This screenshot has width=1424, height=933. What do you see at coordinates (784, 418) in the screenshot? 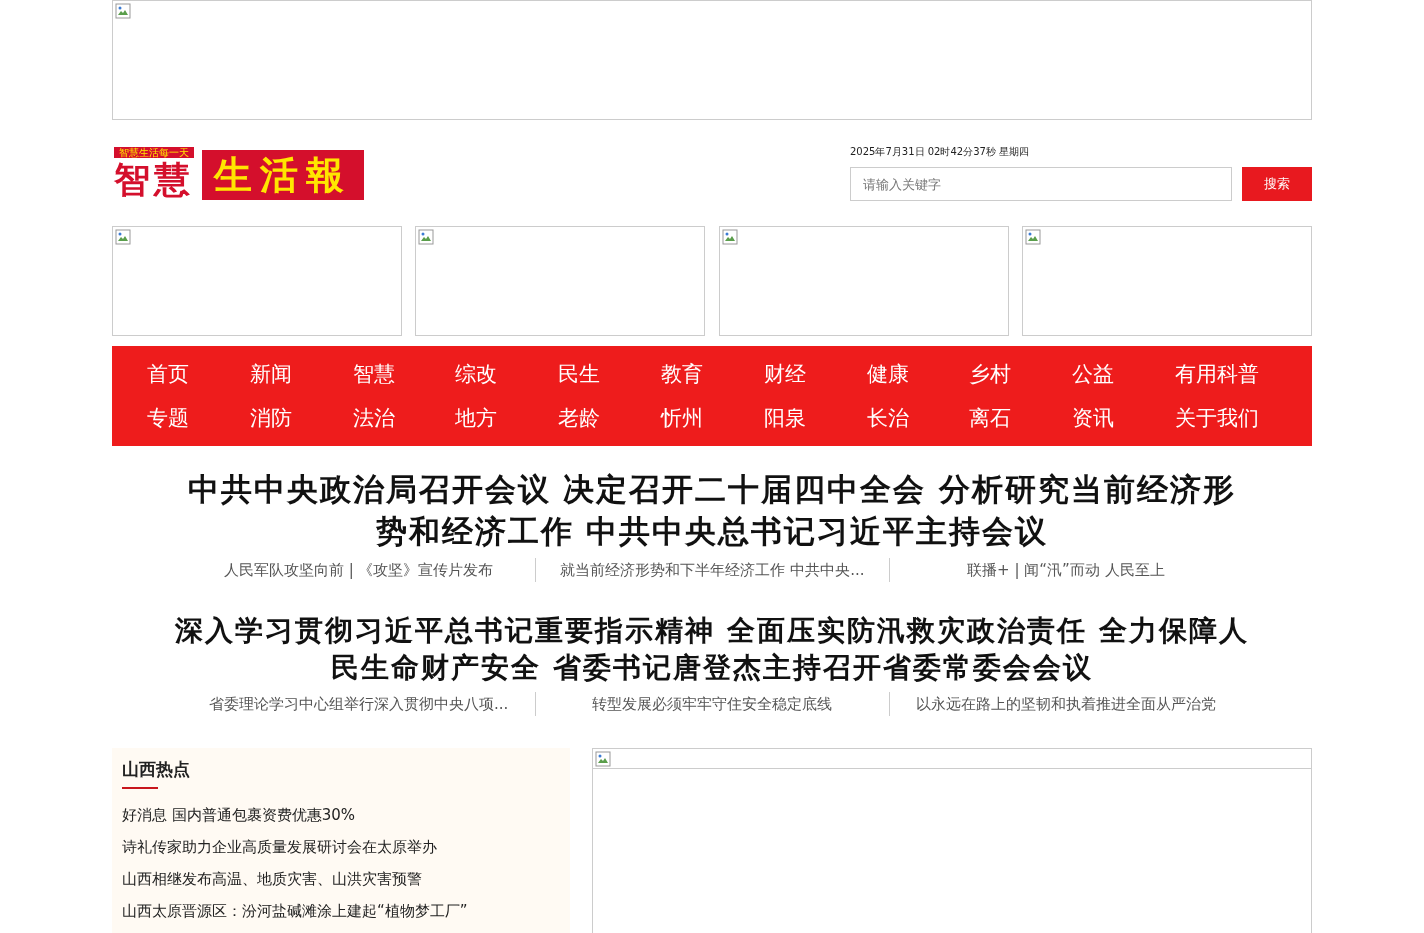
I see `nav-link: 阳泉` at bounding box center [784, 418].